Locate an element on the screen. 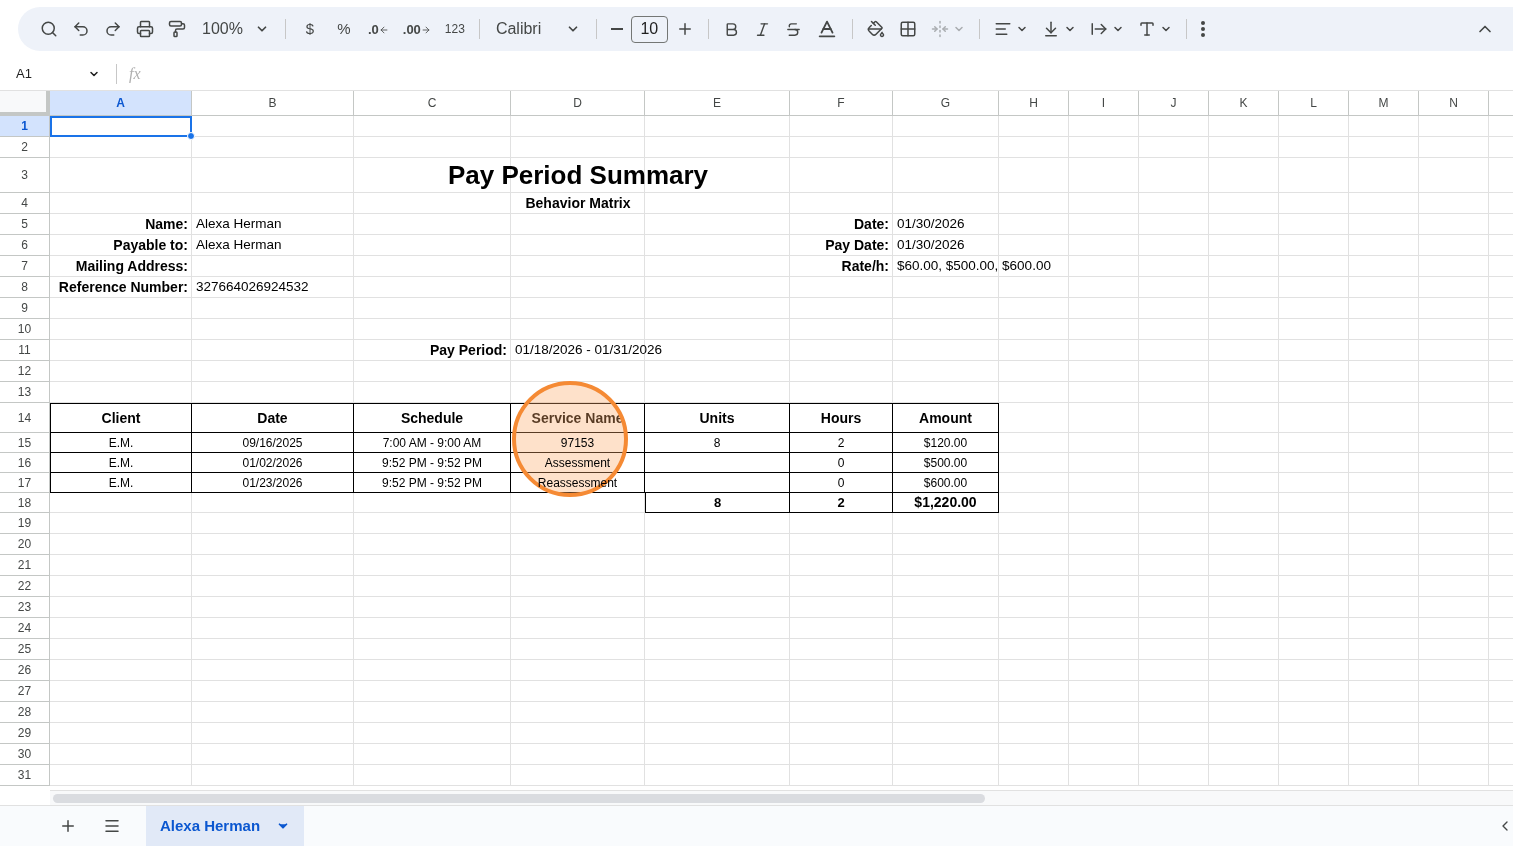  scrollbar-thumb is located at coordinates (519, 798).